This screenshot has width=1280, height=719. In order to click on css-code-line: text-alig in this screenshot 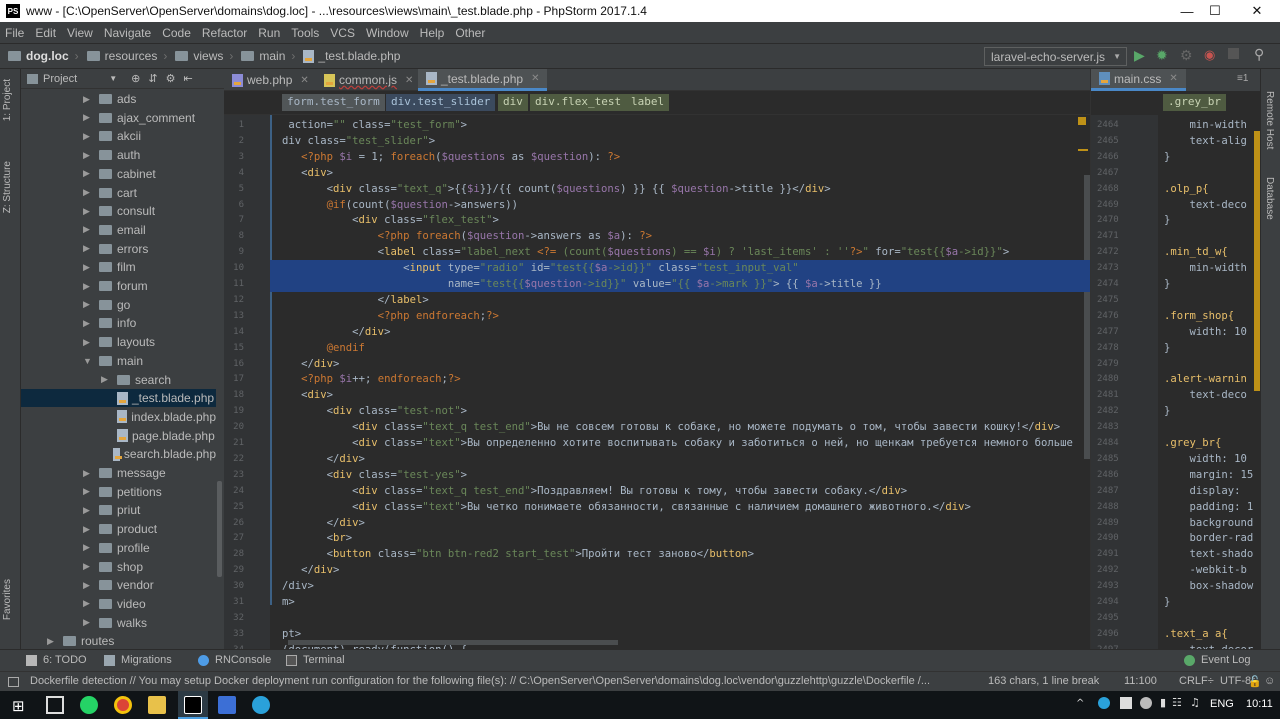, I will do `click(1205, 141)`.